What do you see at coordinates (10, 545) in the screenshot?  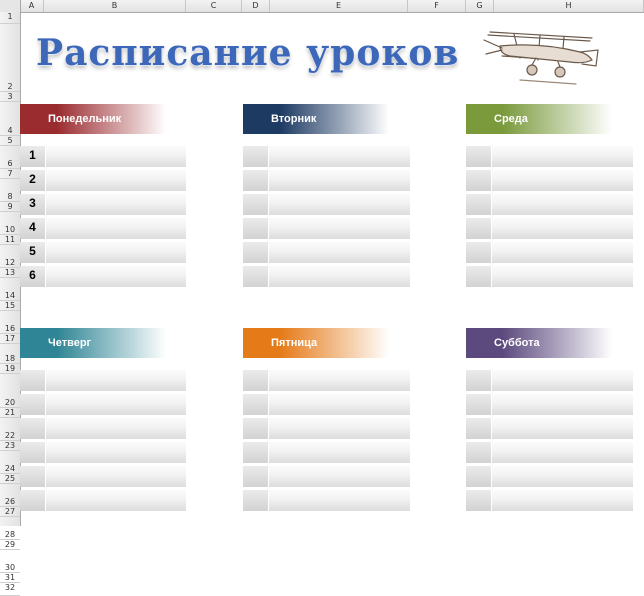 I see `row-header-29: 29` at bounding box center [10, 545].